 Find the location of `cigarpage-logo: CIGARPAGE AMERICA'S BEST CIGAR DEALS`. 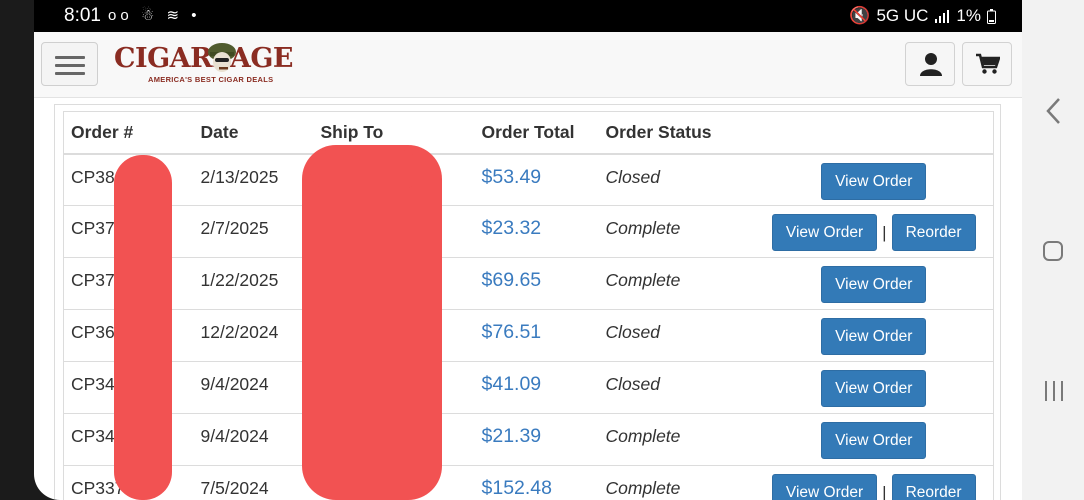

cigarpage-logo: CIGARPAGE AMERICA'S BEST CIGAR DEALS is located at coordinates (214, 65).